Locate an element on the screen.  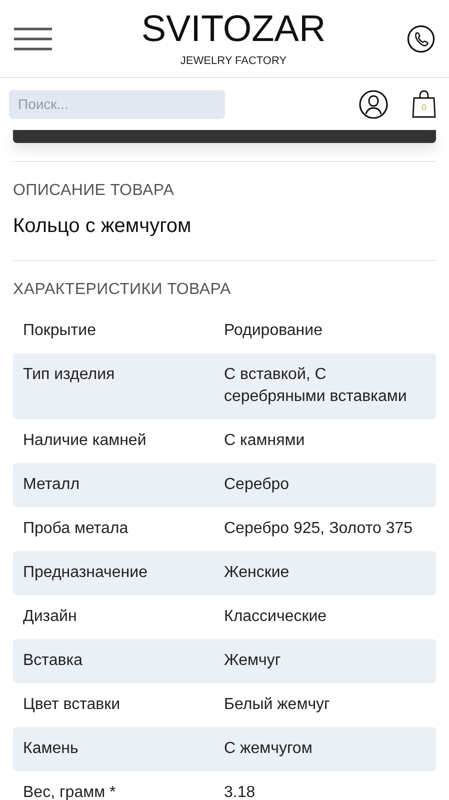
spec-name: Проба метала is located at coordinates (76, 529).